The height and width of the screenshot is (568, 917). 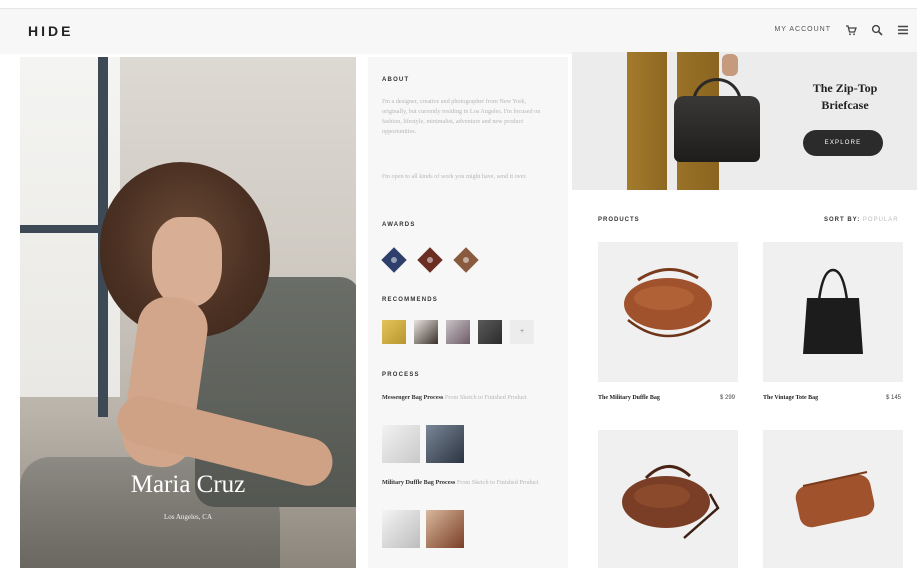 I want to click on header-nav: MY ACCOUNT, so click(x=841, y=29).